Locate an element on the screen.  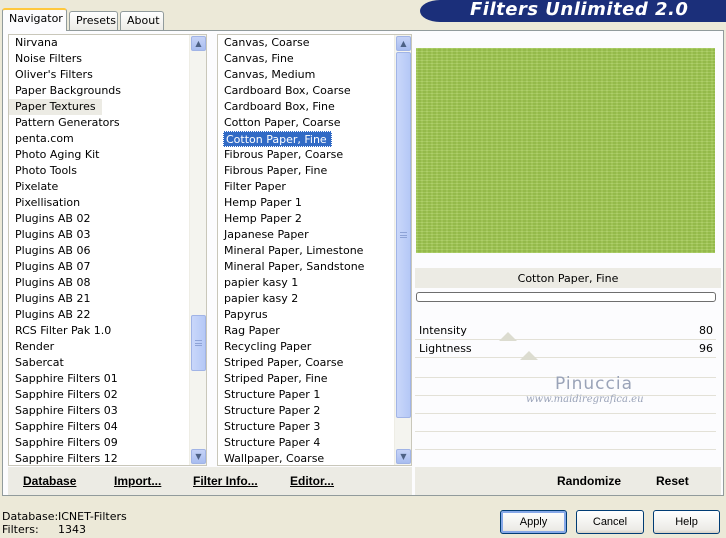
list-item: Striped Paper, Coarse is located at coordinates (306, 363).